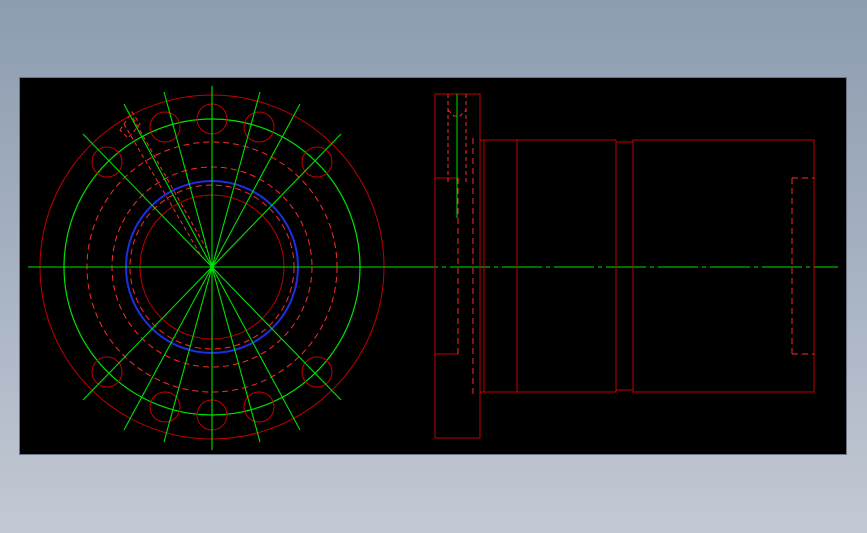  What do you see at coordinates (624, 266) in the screenshot?
I see `body-groove` at bounding box center [624, 266].